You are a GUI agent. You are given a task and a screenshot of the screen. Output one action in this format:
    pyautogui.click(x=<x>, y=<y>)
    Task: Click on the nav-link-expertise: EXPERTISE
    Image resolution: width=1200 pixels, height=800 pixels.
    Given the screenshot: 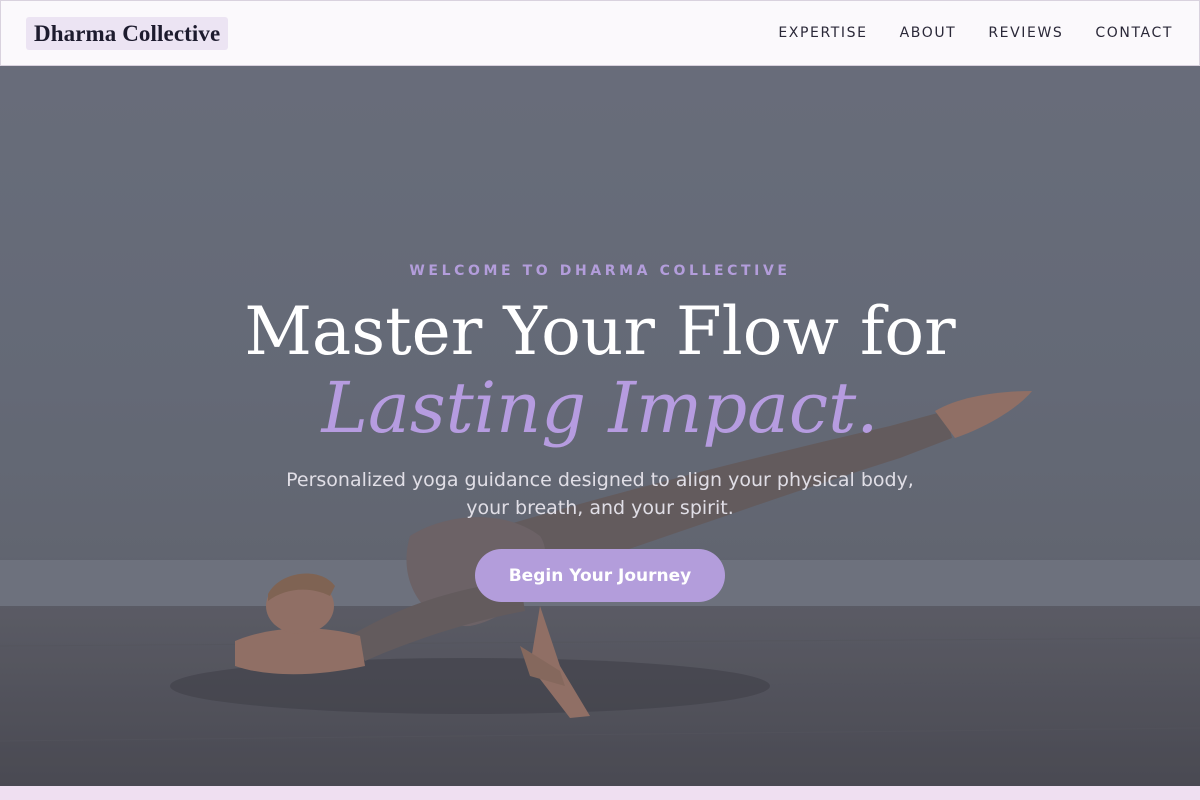 What is the action you would take?
    pyautogui.click(x=822, y=33)
    